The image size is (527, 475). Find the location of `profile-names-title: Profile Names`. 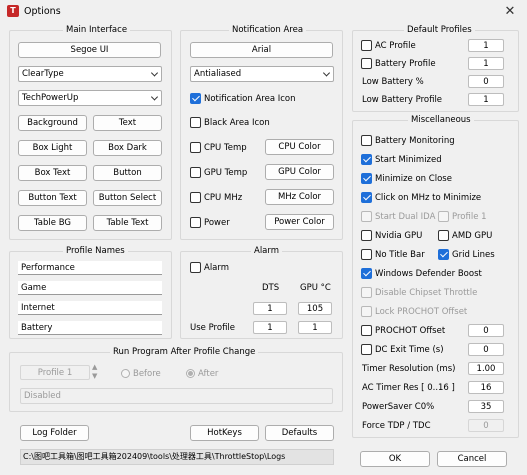

profile-names-title: Profile Names is located at coordinates (95, 251).